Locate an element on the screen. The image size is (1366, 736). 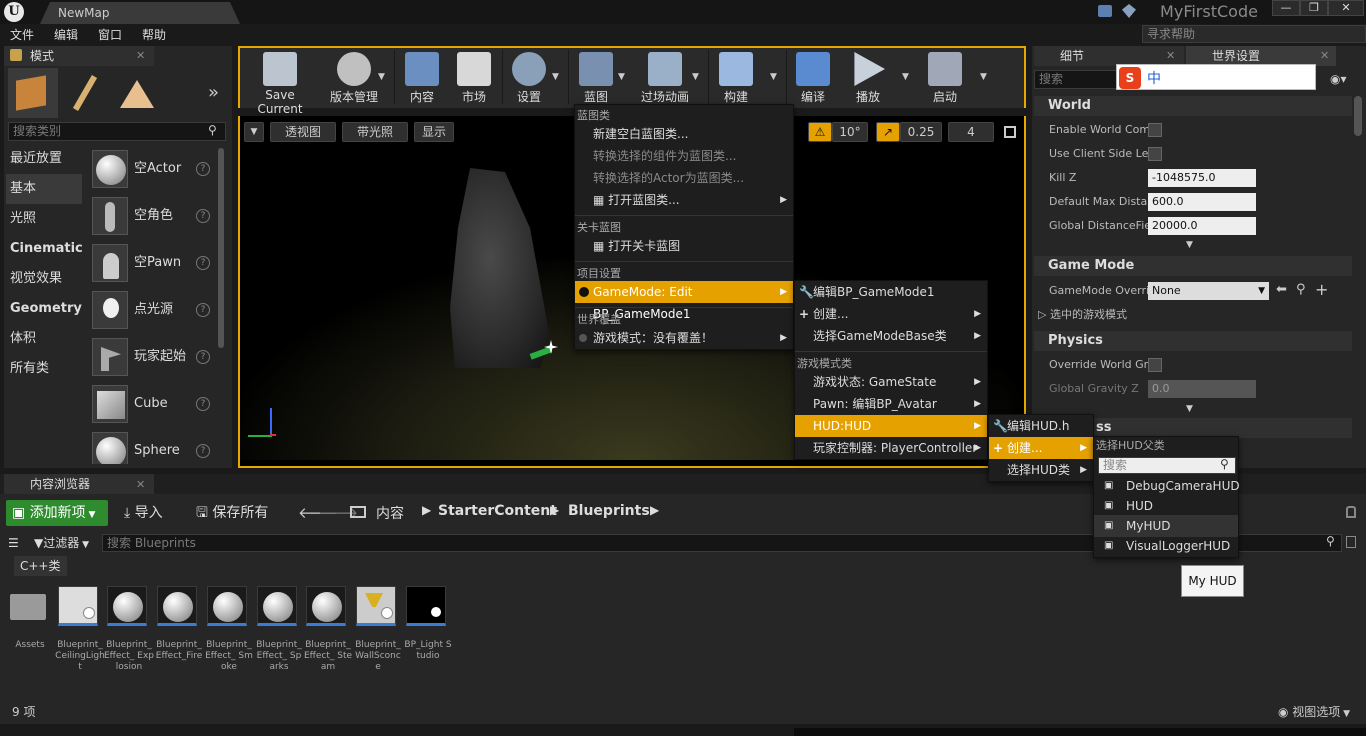
section-world: World is located at coordinates (1193, 106).